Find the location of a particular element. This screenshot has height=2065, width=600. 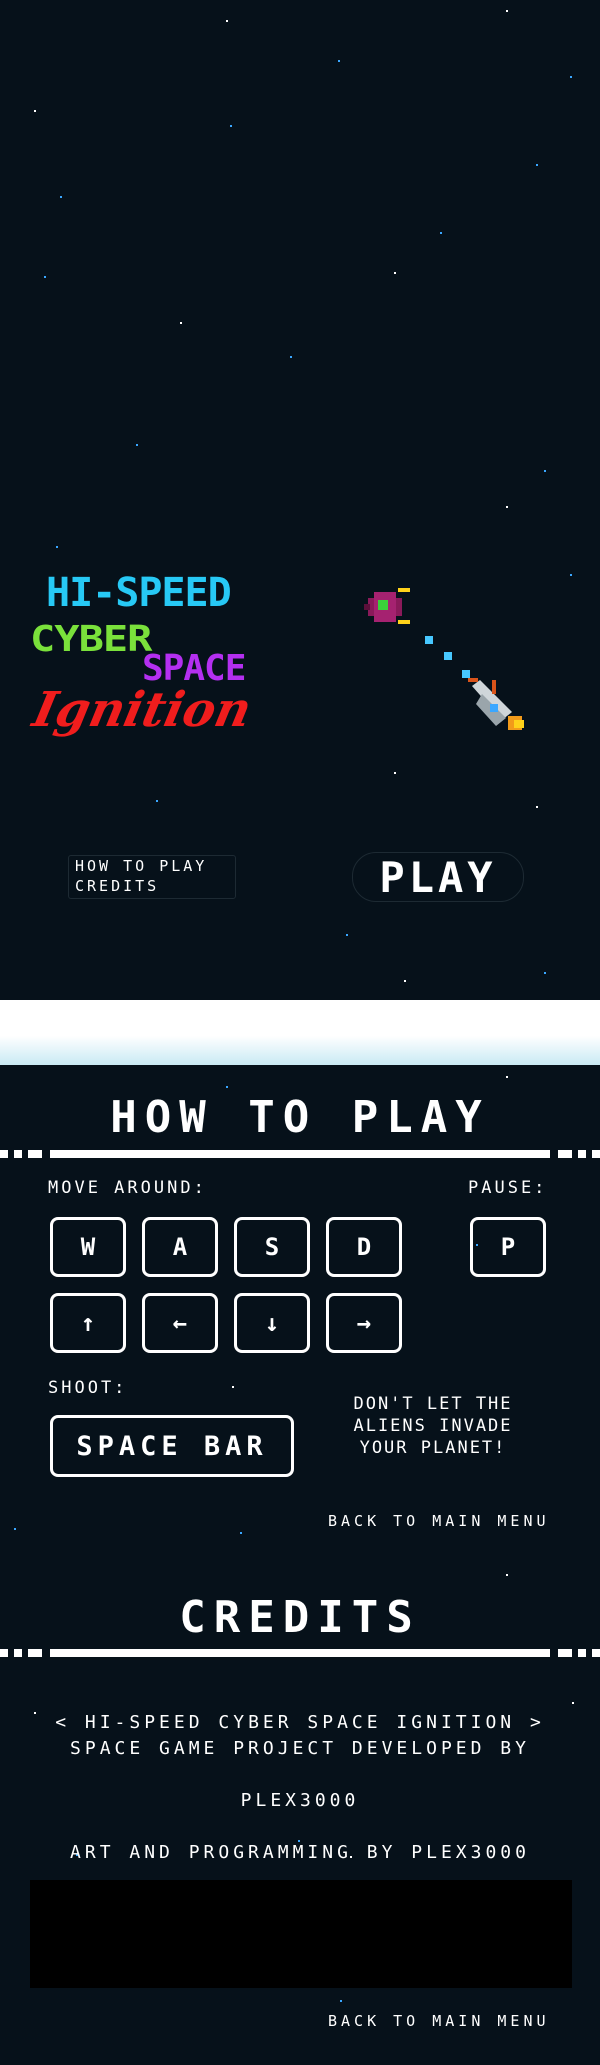

shoot-label: SHOOT: is located at coordinates (88, 1388).